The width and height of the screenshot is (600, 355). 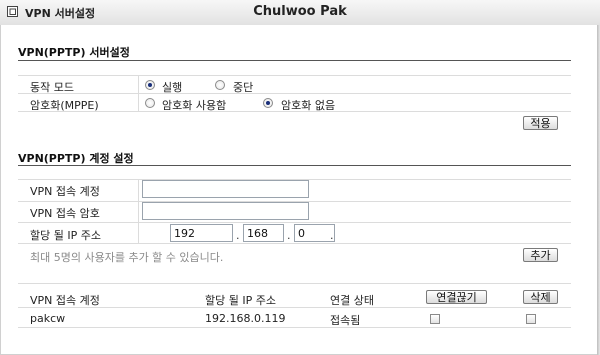 I want to click on encryption-on-label: 암호화 사용함, so click(x=194, y=105).